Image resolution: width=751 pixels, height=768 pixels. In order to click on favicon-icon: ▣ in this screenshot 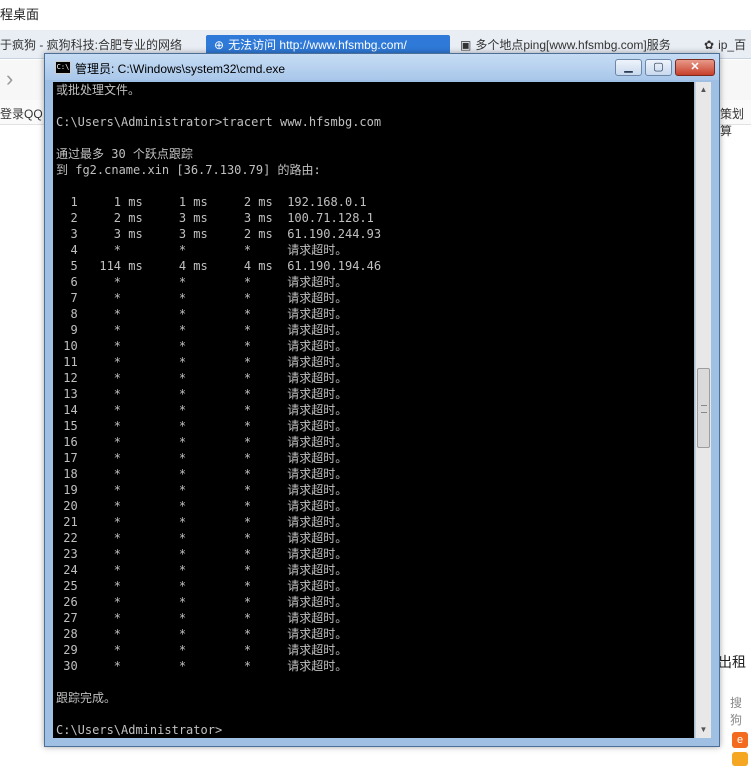, I will do `click(466, 45)`.